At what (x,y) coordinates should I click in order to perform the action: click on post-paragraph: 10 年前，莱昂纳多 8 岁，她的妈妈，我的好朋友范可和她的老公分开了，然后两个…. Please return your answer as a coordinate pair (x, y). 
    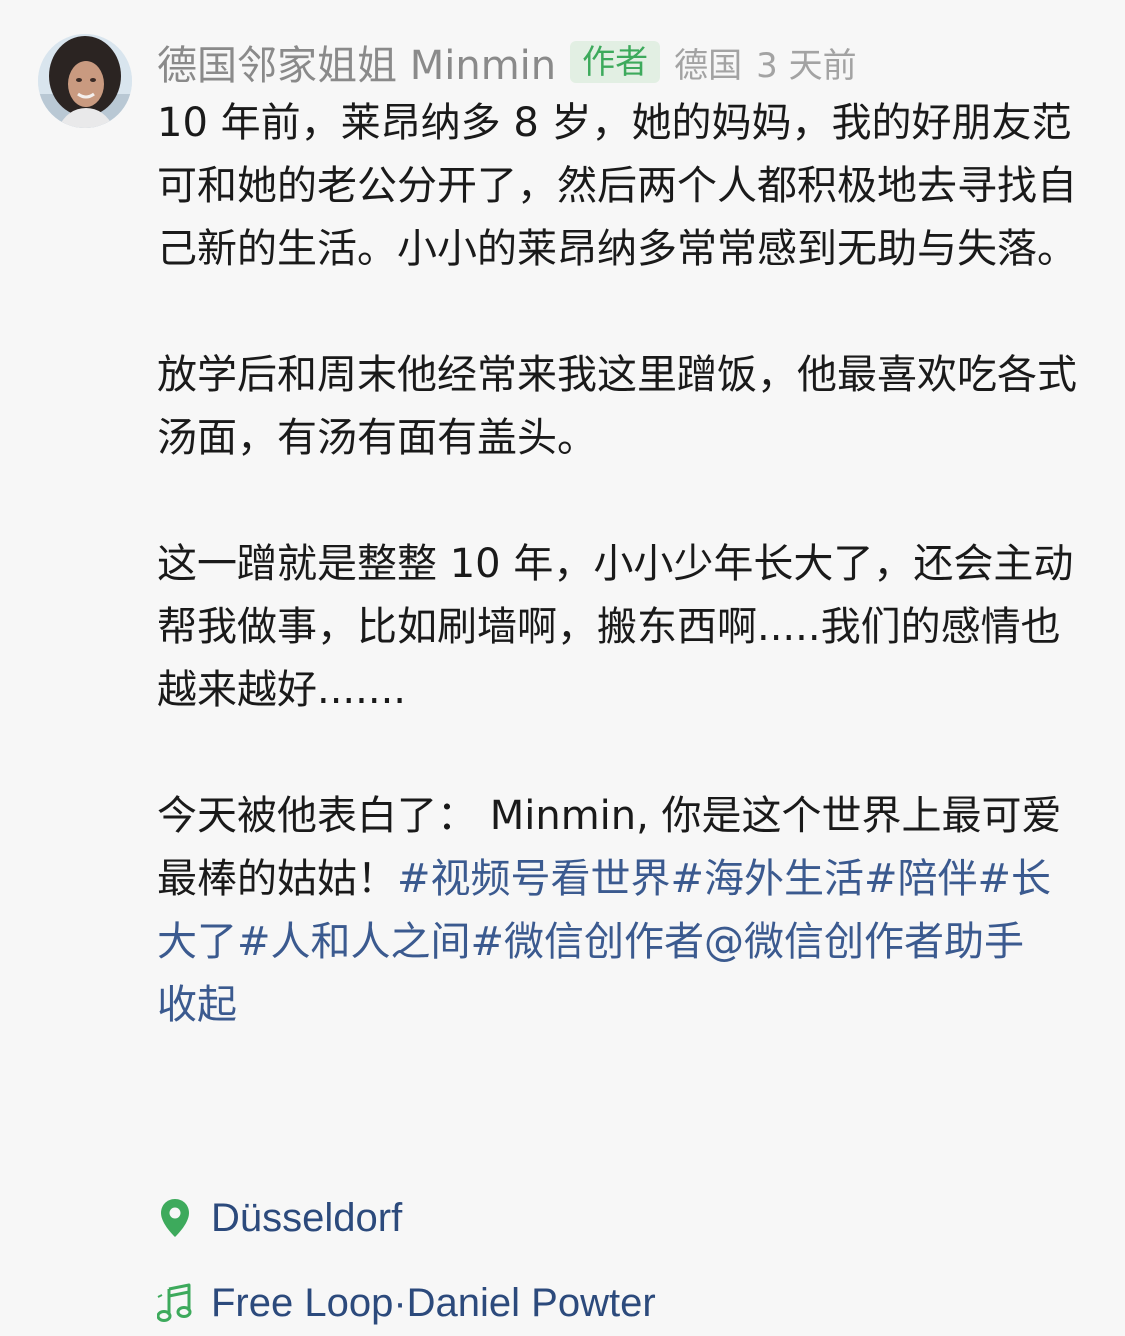
    Looking at the image, I should click on (617, 186).